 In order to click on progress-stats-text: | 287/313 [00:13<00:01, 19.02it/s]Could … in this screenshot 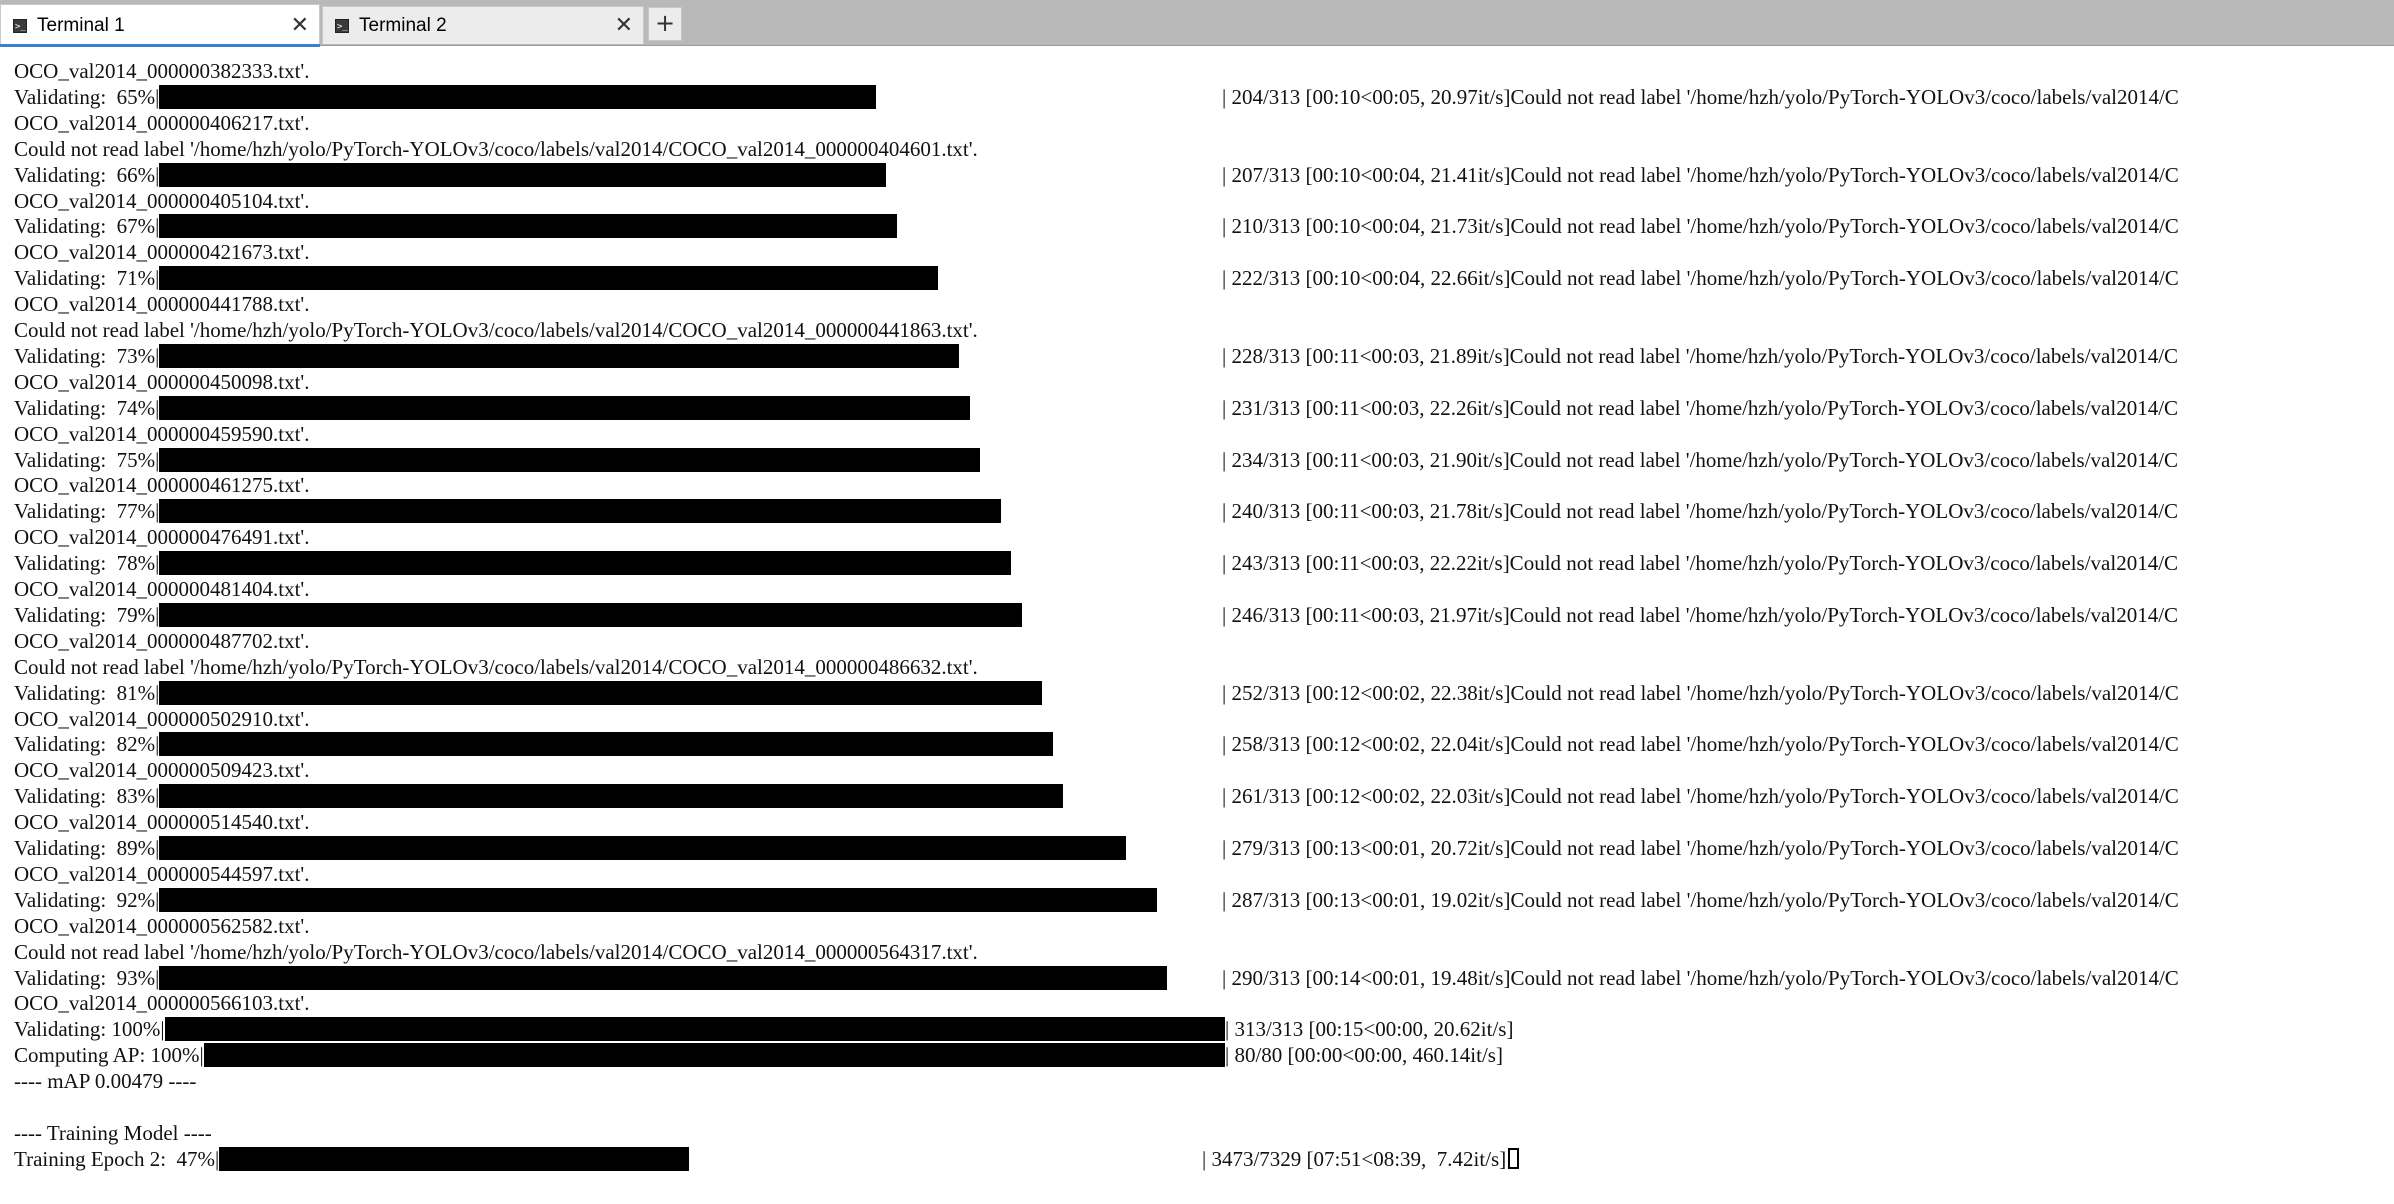, I will do `click(1700, 899)`.